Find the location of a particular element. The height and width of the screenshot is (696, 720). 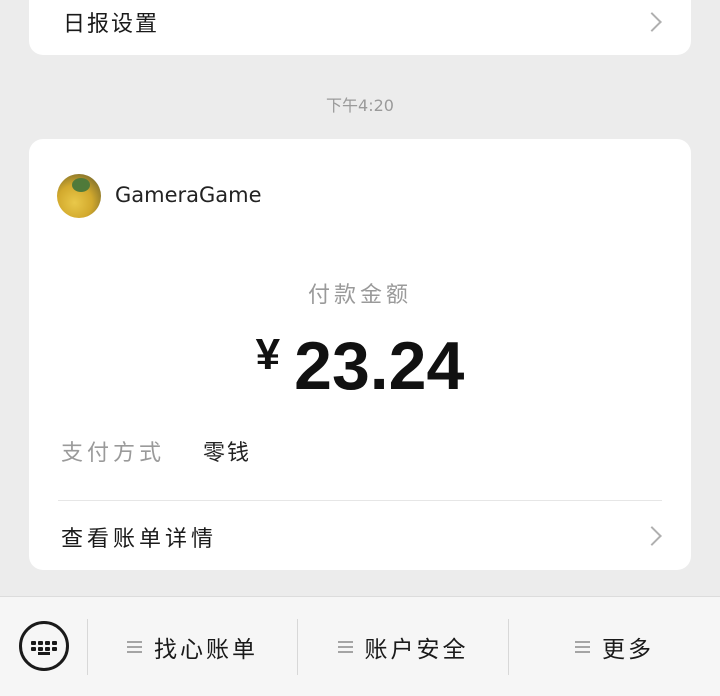

currency-symbol: ¥ is located at coordinates (268, 354).